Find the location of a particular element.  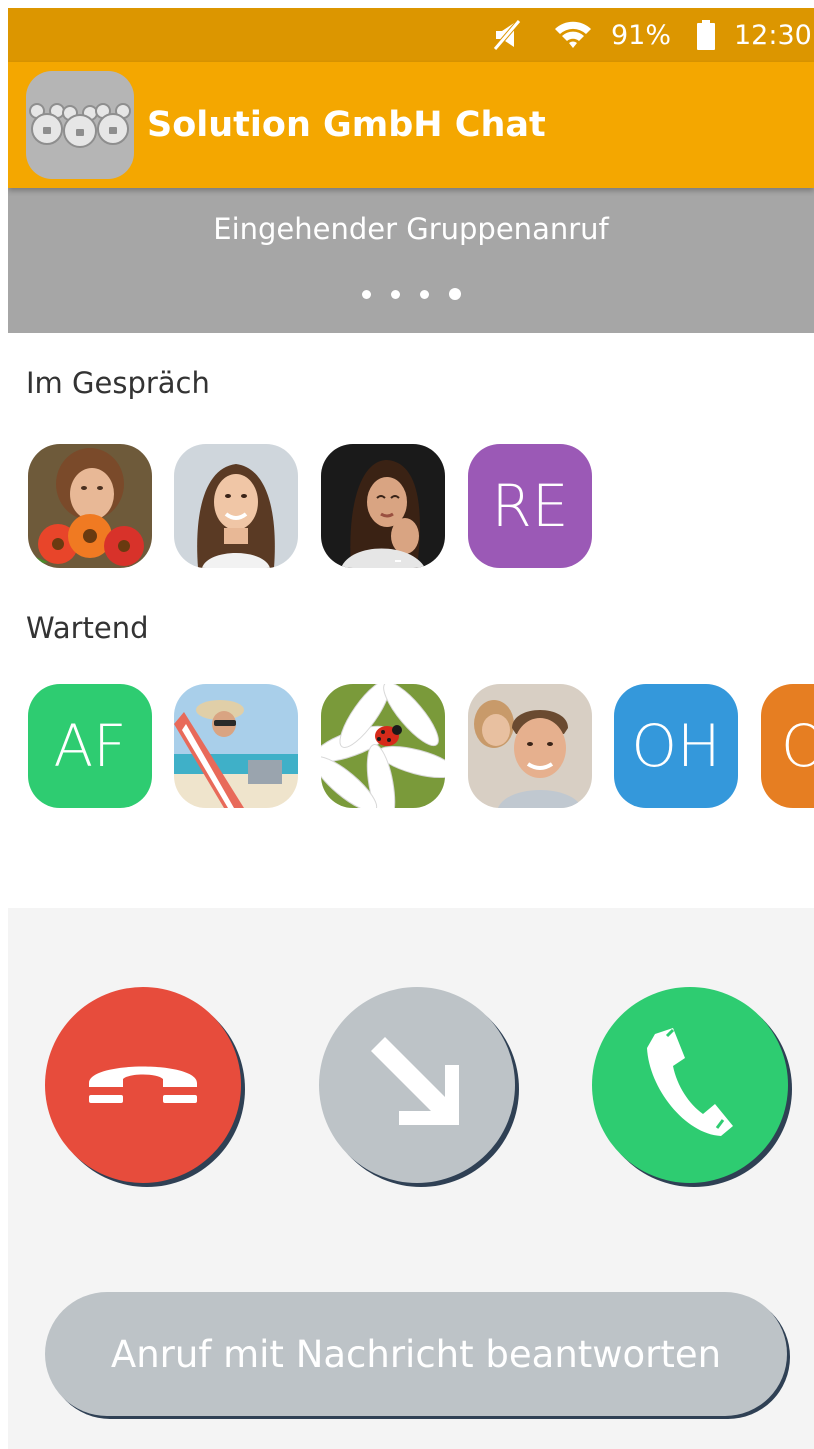

app-title: Solution GmbH Chat is located at coordinates (346, 125).